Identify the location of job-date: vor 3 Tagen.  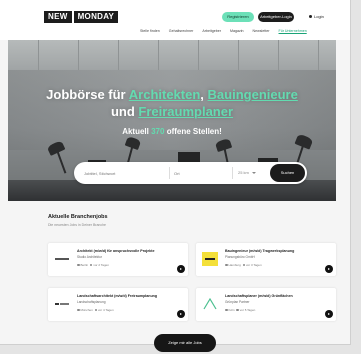
(254, 265).